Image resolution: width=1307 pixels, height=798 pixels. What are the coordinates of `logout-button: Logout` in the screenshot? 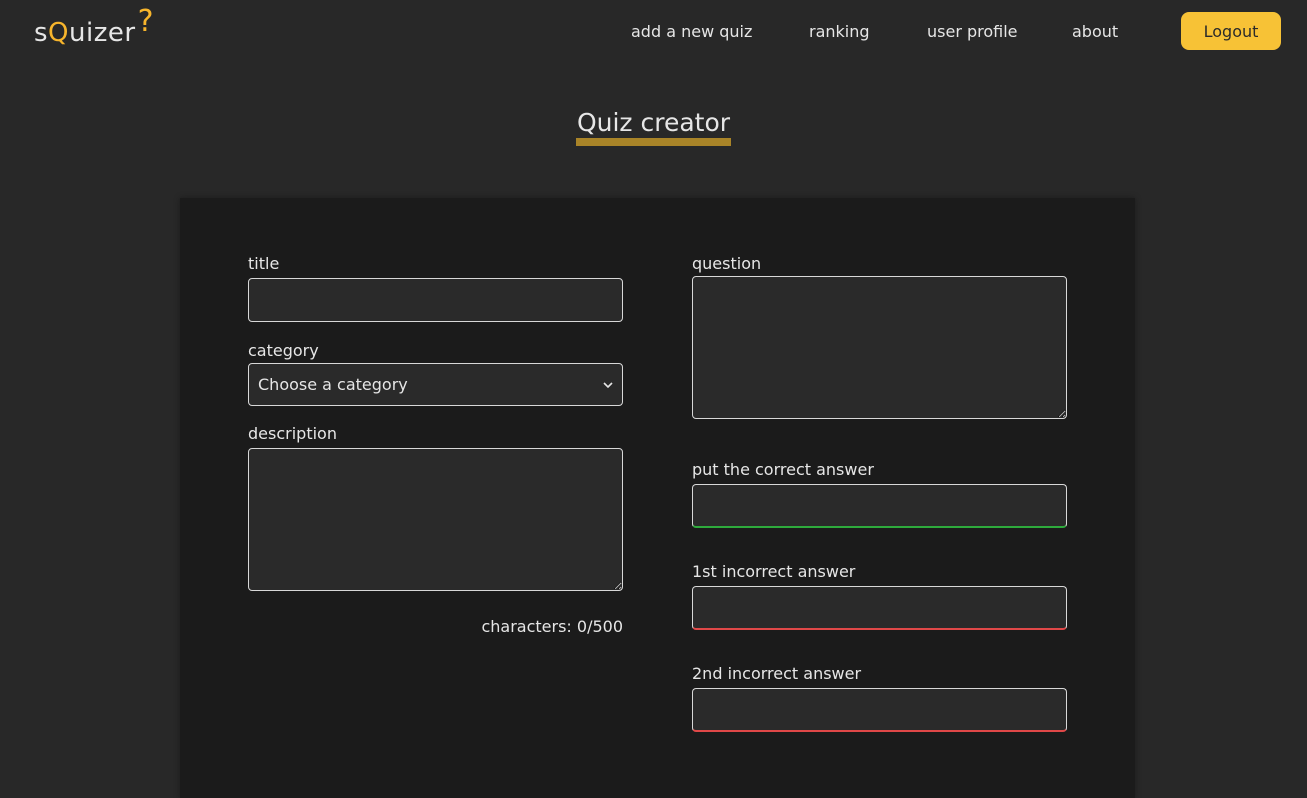 It's located at (1231, 31).